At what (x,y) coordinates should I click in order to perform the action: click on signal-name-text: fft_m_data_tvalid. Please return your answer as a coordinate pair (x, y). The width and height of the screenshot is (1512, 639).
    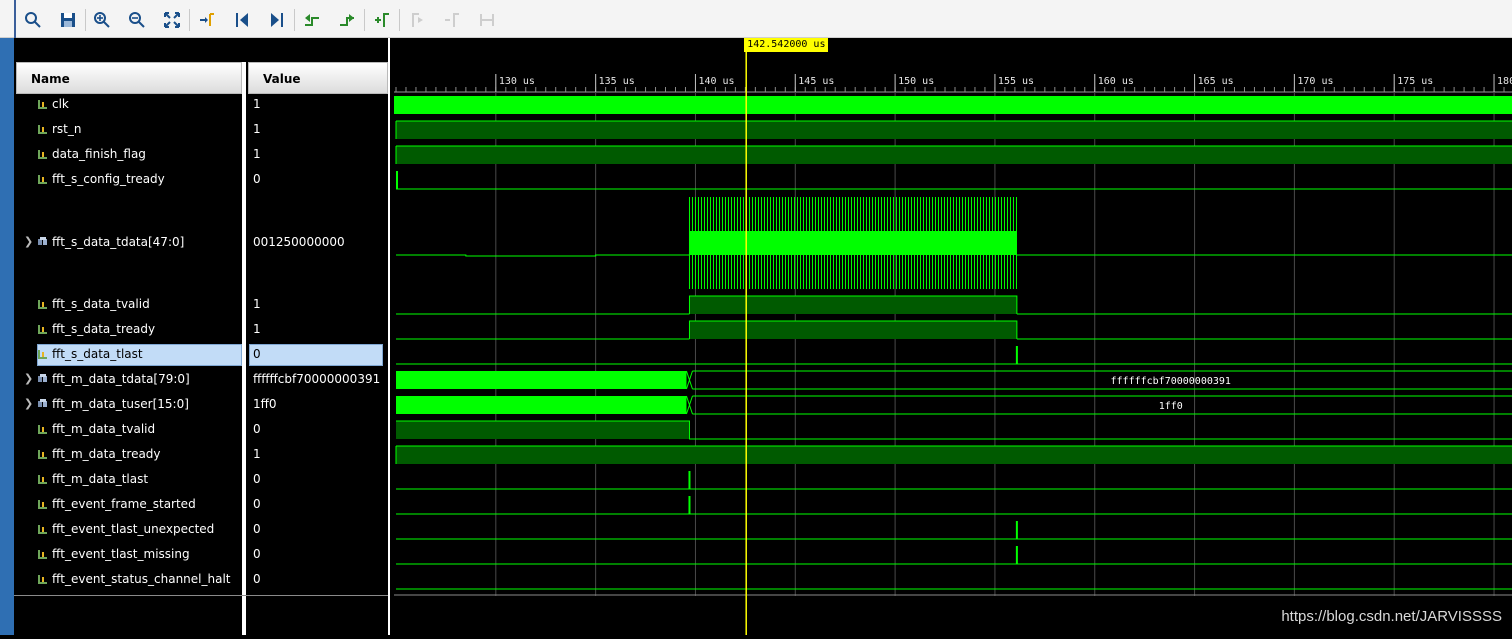
    Looking at the image, I should click on (104, 429).